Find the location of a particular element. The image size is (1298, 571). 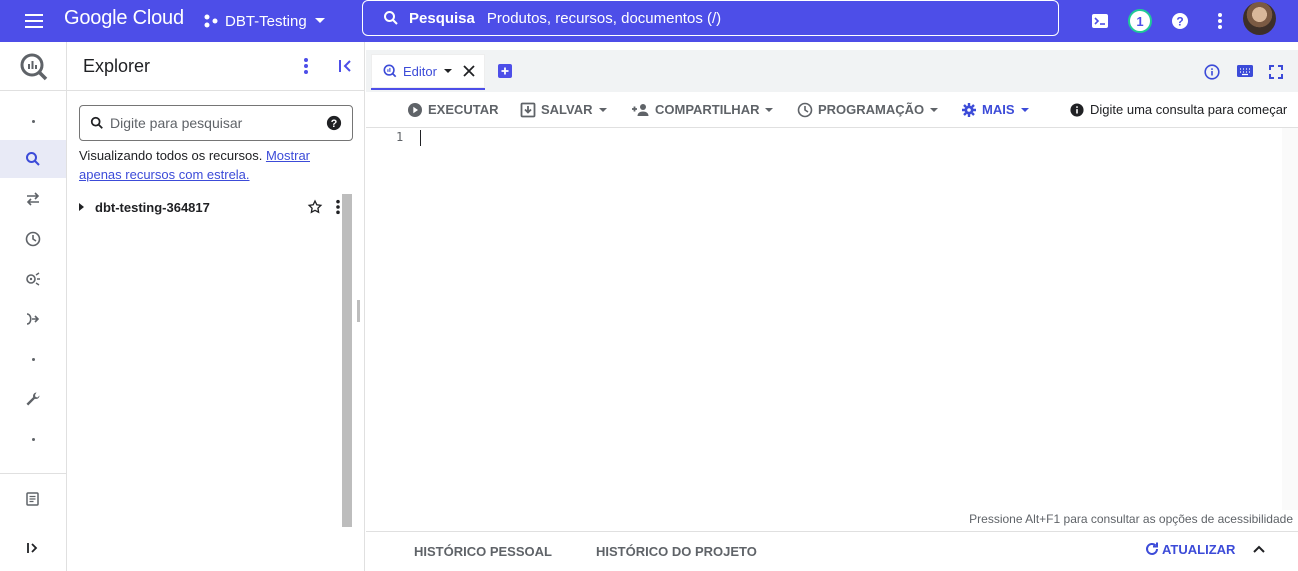

collapse-explorer-icon is located at coordinates (346, 66).